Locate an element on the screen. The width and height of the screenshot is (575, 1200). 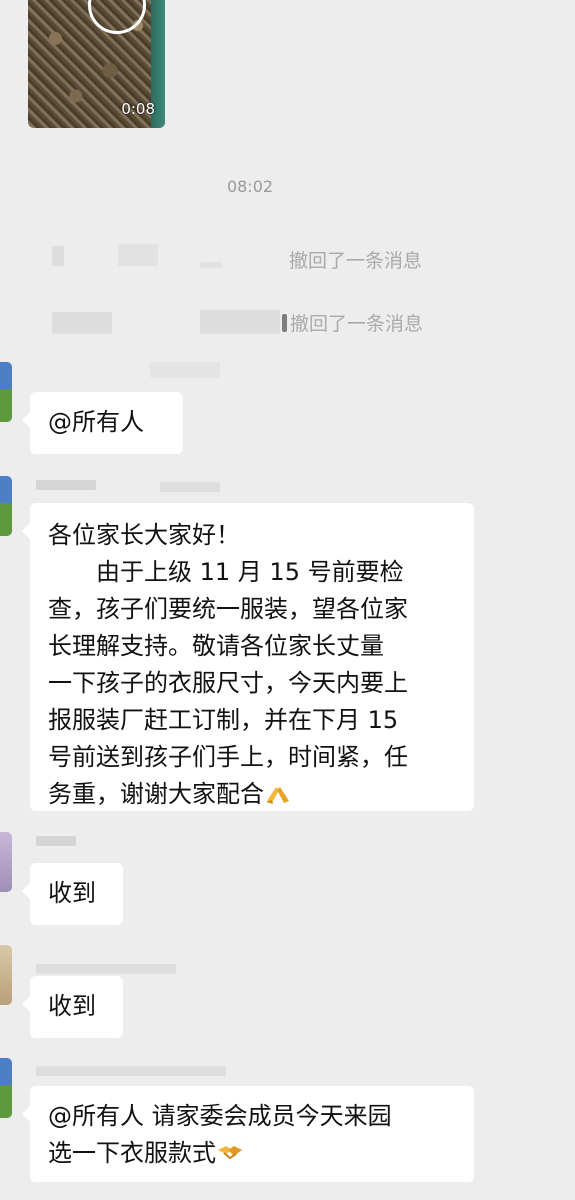
message-line: 报服装厂赶工订制，并在下月 15 is located at coordinates (223, 720).